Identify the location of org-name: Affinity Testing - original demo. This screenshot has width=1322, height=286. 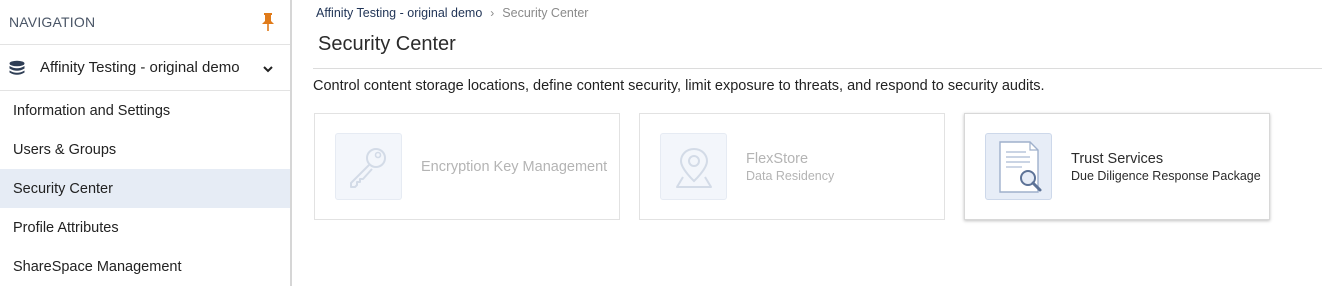
(140, 67).